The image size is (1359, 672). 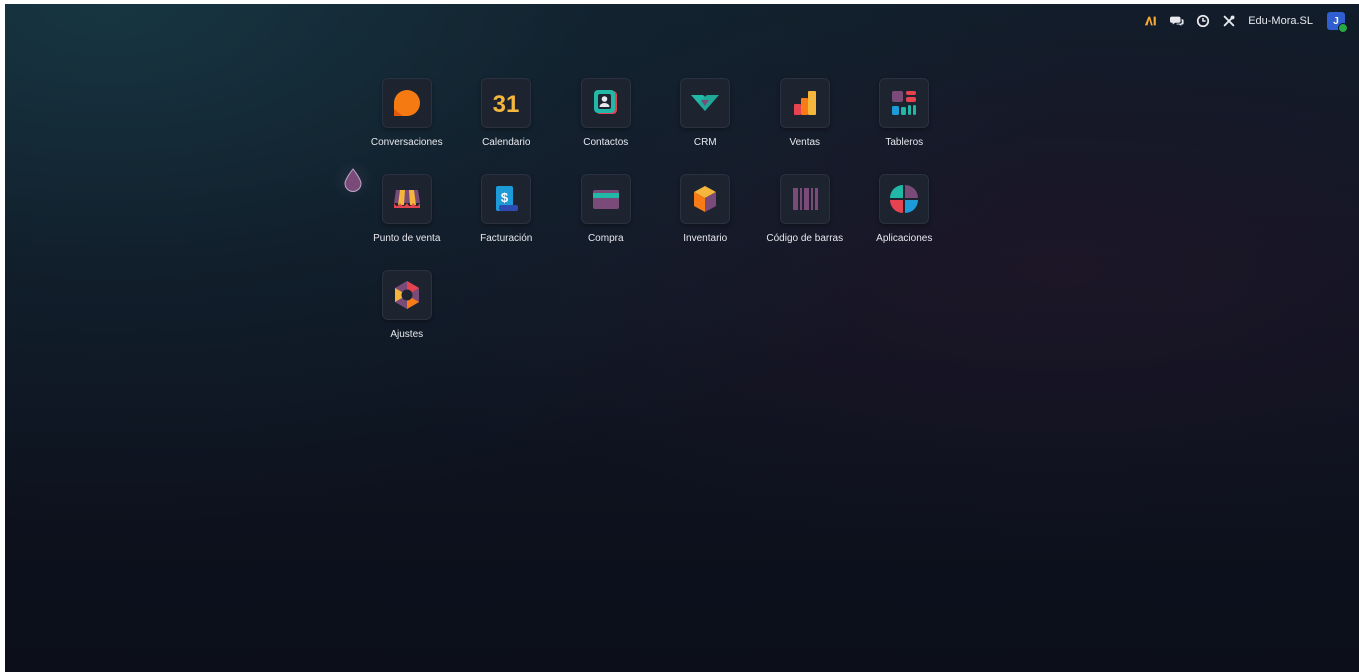 I want to click on ajustes-icon, so click(x=406, y=295).